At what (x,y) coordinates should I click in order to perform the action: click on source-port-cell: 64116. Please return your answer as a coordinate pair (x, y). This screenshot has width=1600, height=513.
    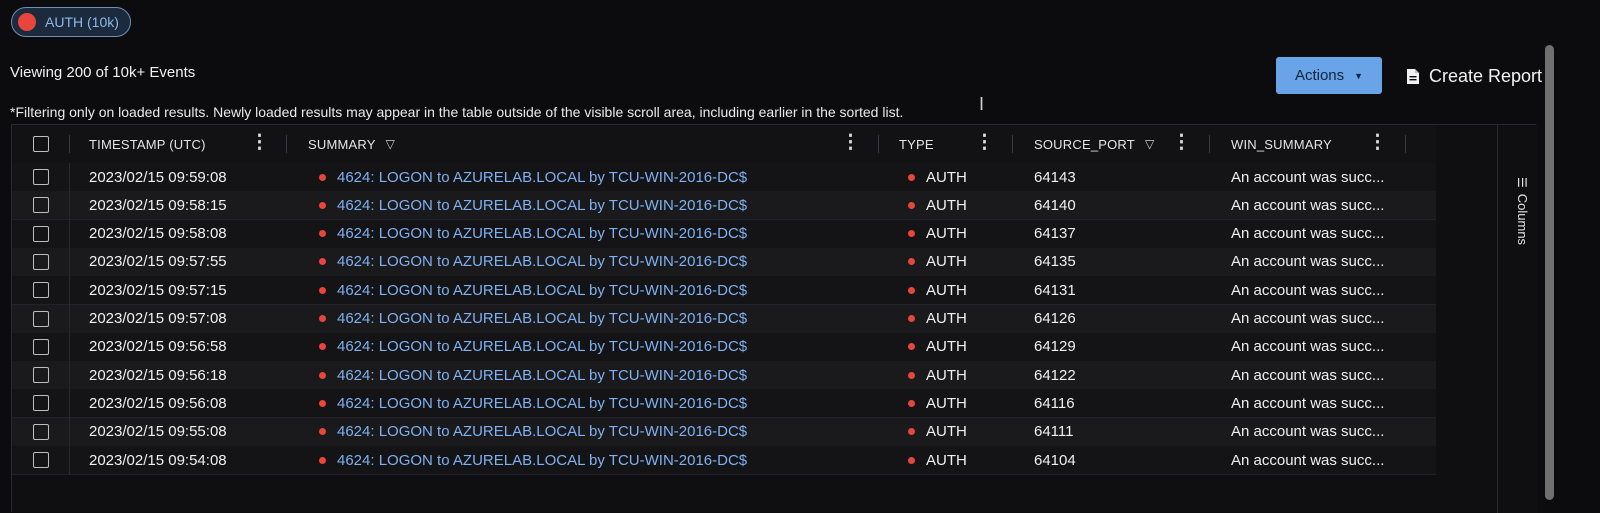
    Looking at the image, I should click on (1054, 403).